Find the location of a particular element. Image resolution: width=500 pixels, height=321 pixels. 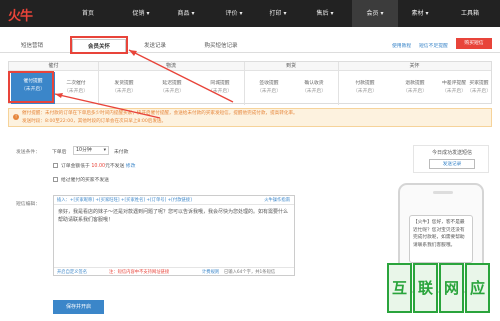

nav-goods-label: 商品 is located at coordinates (183, 13).